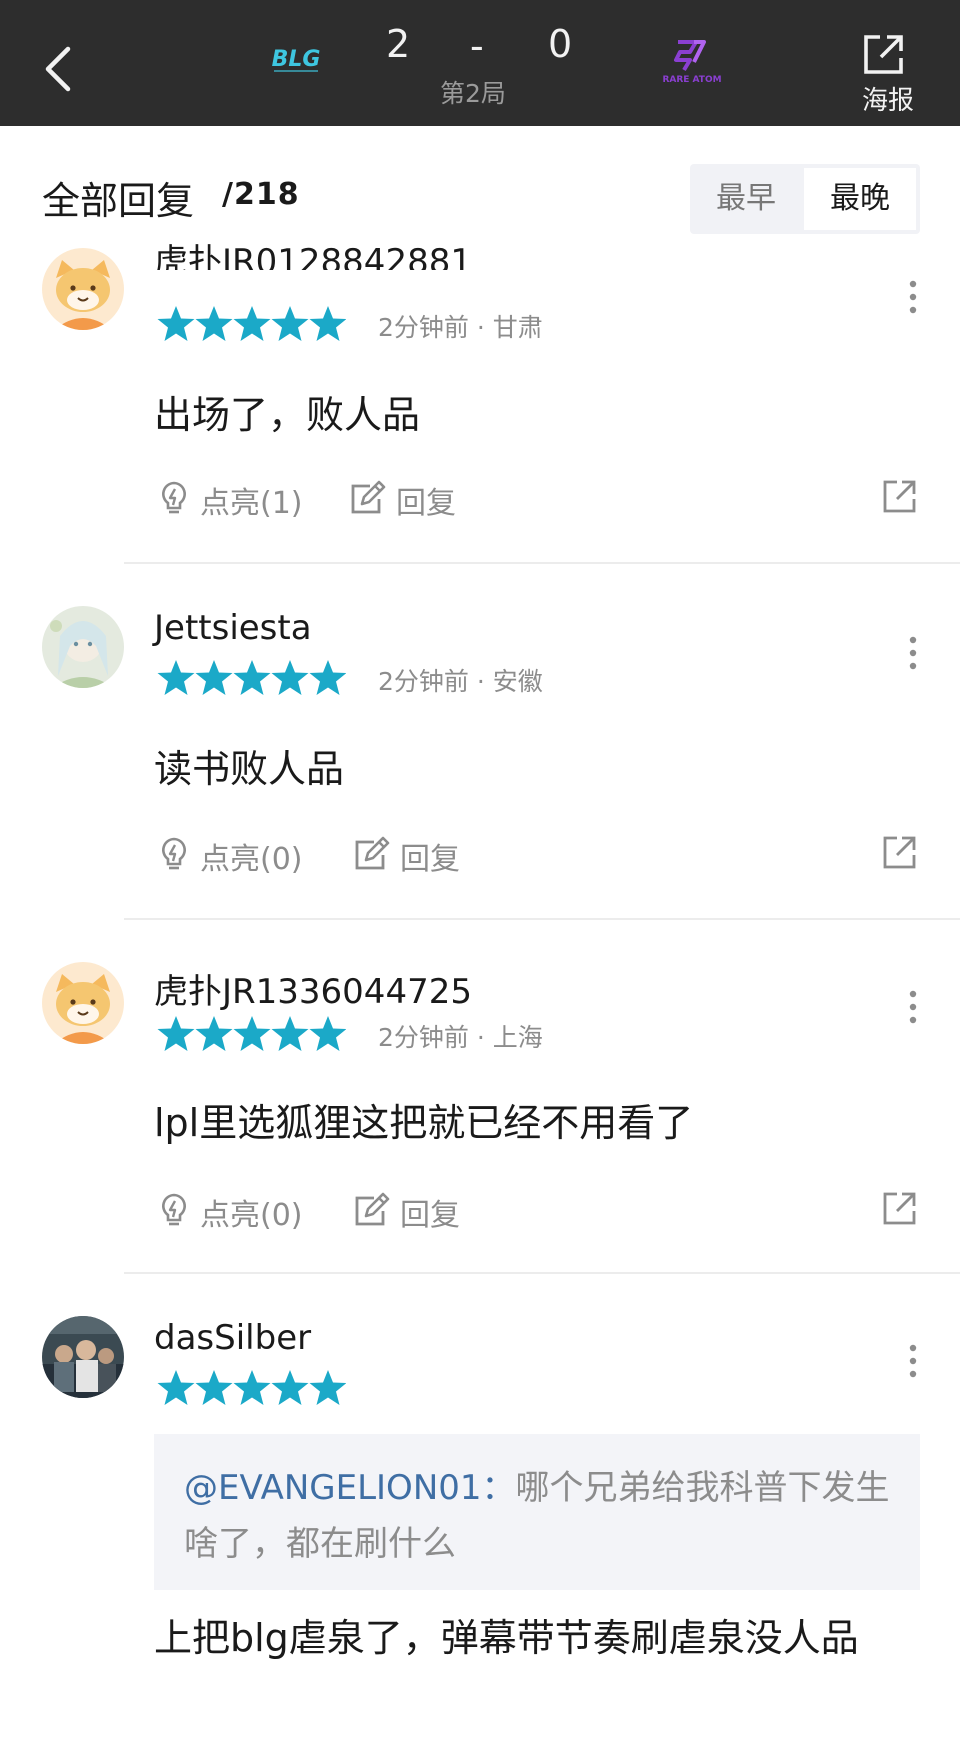  What do you see at coordinates (544, 1516) in the screenshot?
I see `quoted-reply-text: @EVANGELION01：哪个兄弟给我科普下发生啥了，都在刷什么` at bounding box center [544, 1516].